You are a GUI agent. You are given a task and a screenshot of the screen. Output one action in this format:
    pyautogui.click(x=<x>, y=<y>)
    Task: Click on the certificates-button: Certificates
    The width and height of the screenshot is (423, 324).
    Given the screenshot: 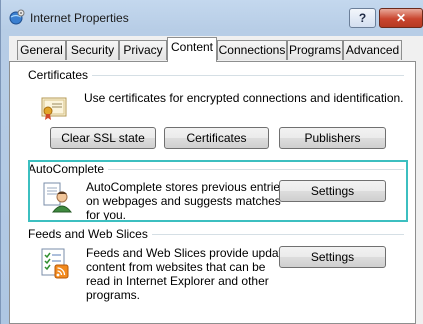 What is the action you would take?
    pyautogui.click(x=216, y=138)
    